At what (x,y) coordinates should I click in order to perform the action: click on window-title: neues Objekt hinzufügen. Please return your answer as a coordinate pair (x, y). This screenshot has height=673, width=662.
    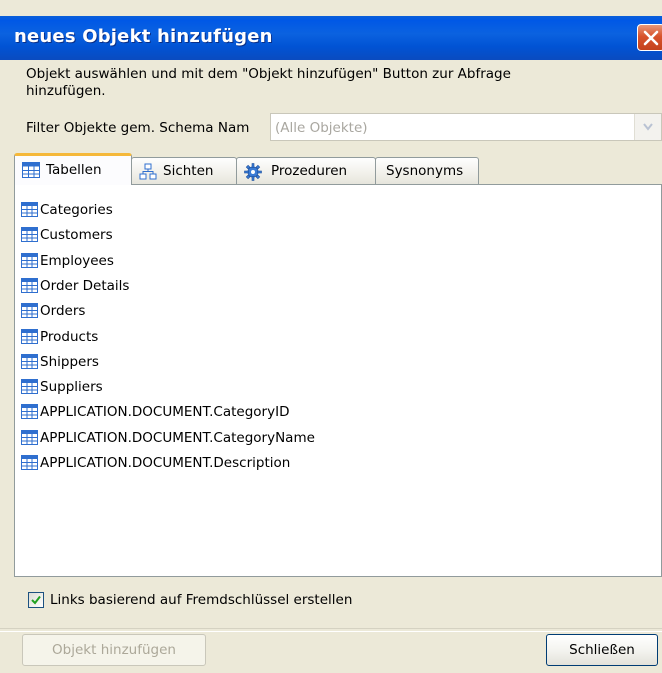
    Looking at the image, I should click on (143, 36).